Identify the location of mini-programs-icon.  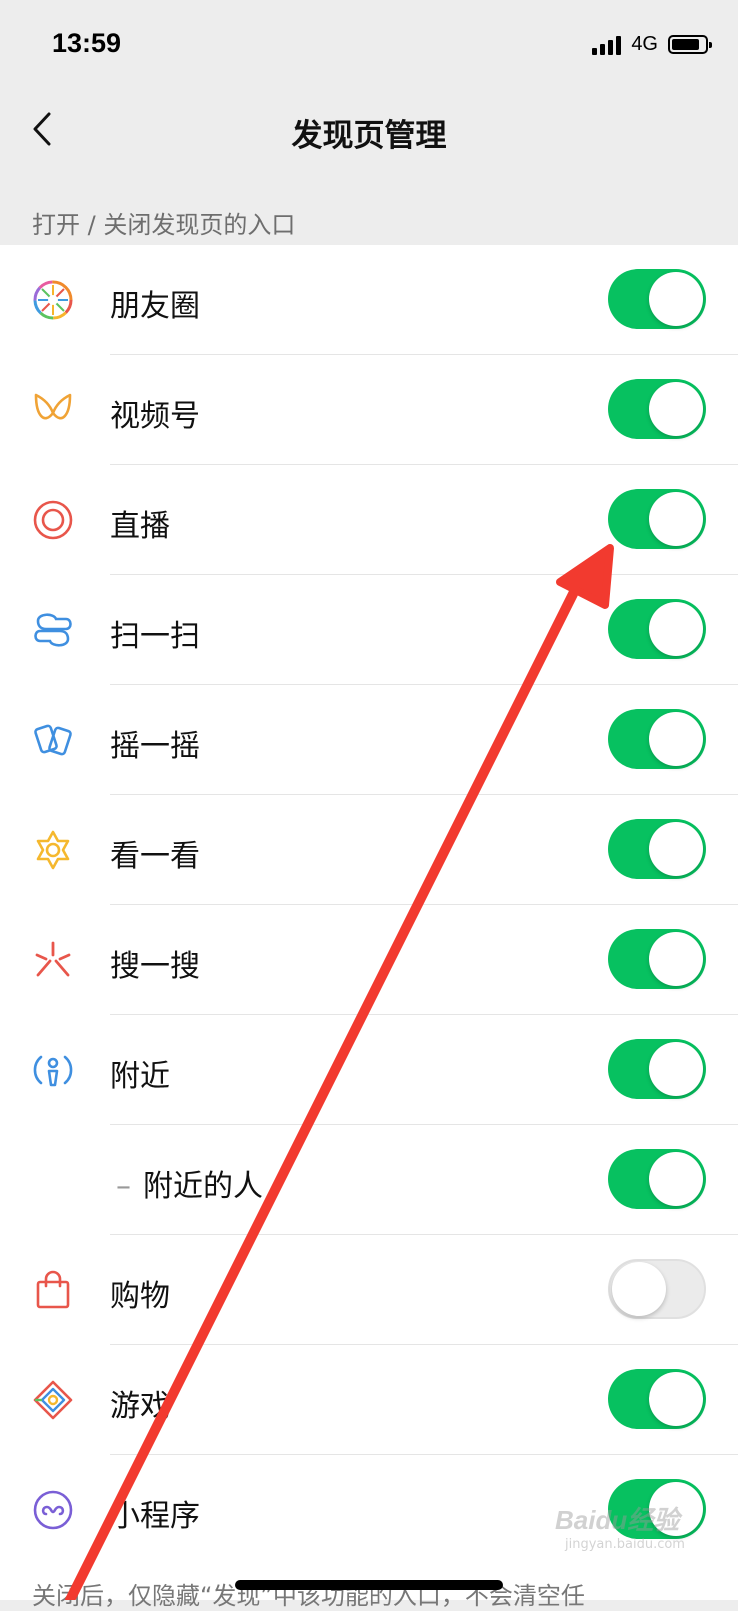
(53, 1510).